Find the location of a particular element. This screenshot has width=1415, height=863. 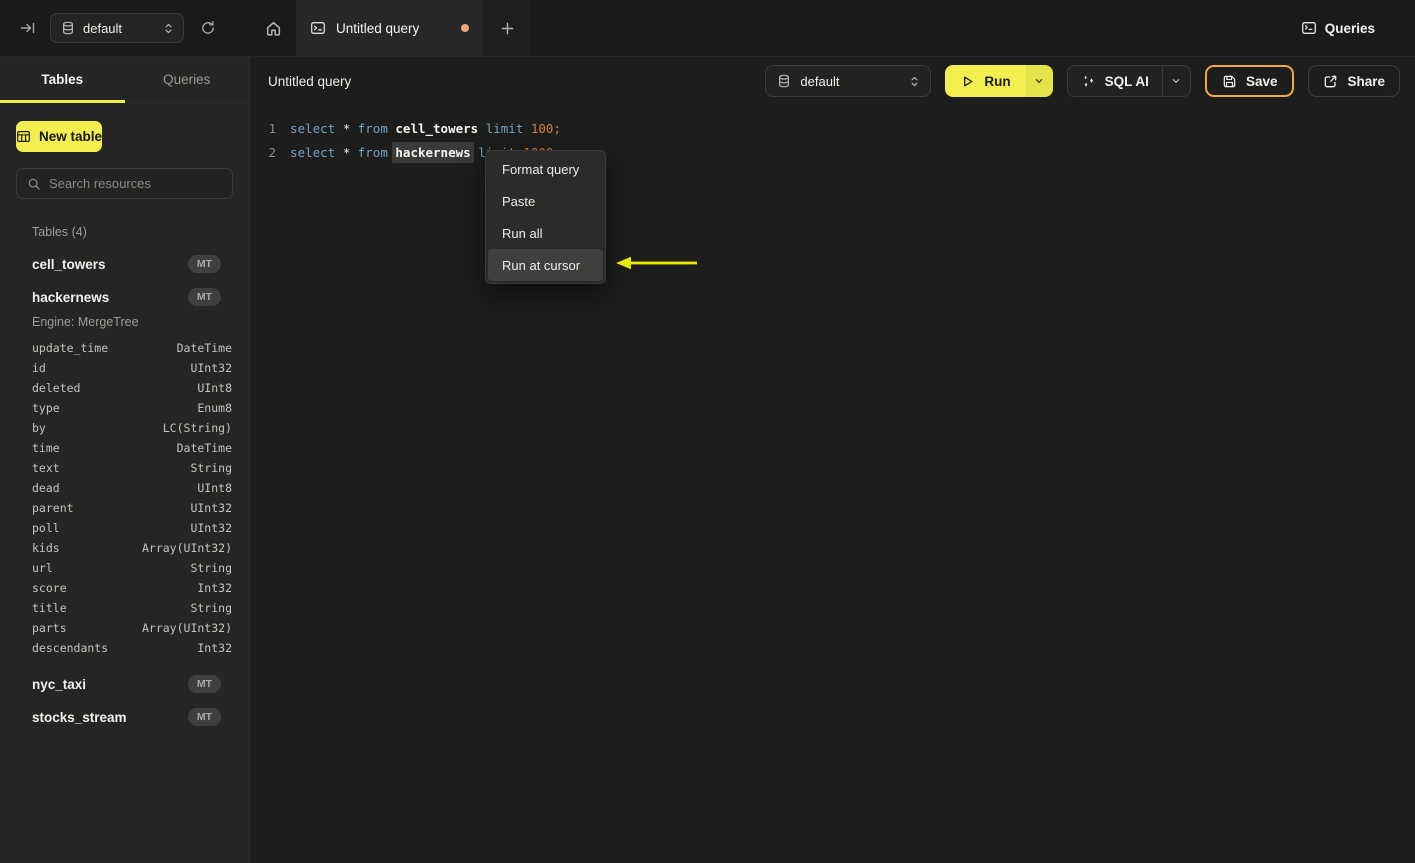

refresh-icon is located at coordinates (208, 27).